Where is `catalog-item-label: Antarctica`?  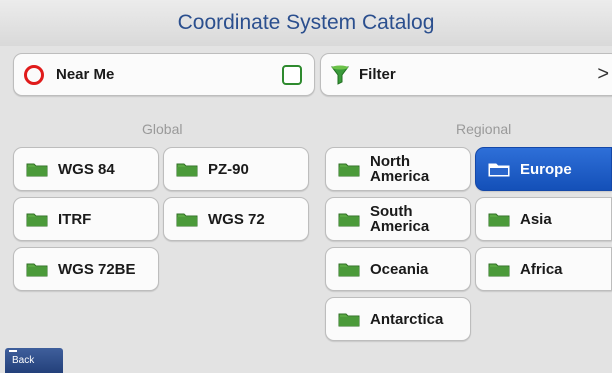
catalog-item-label: Antarctica is located at coordinates (407, 319).